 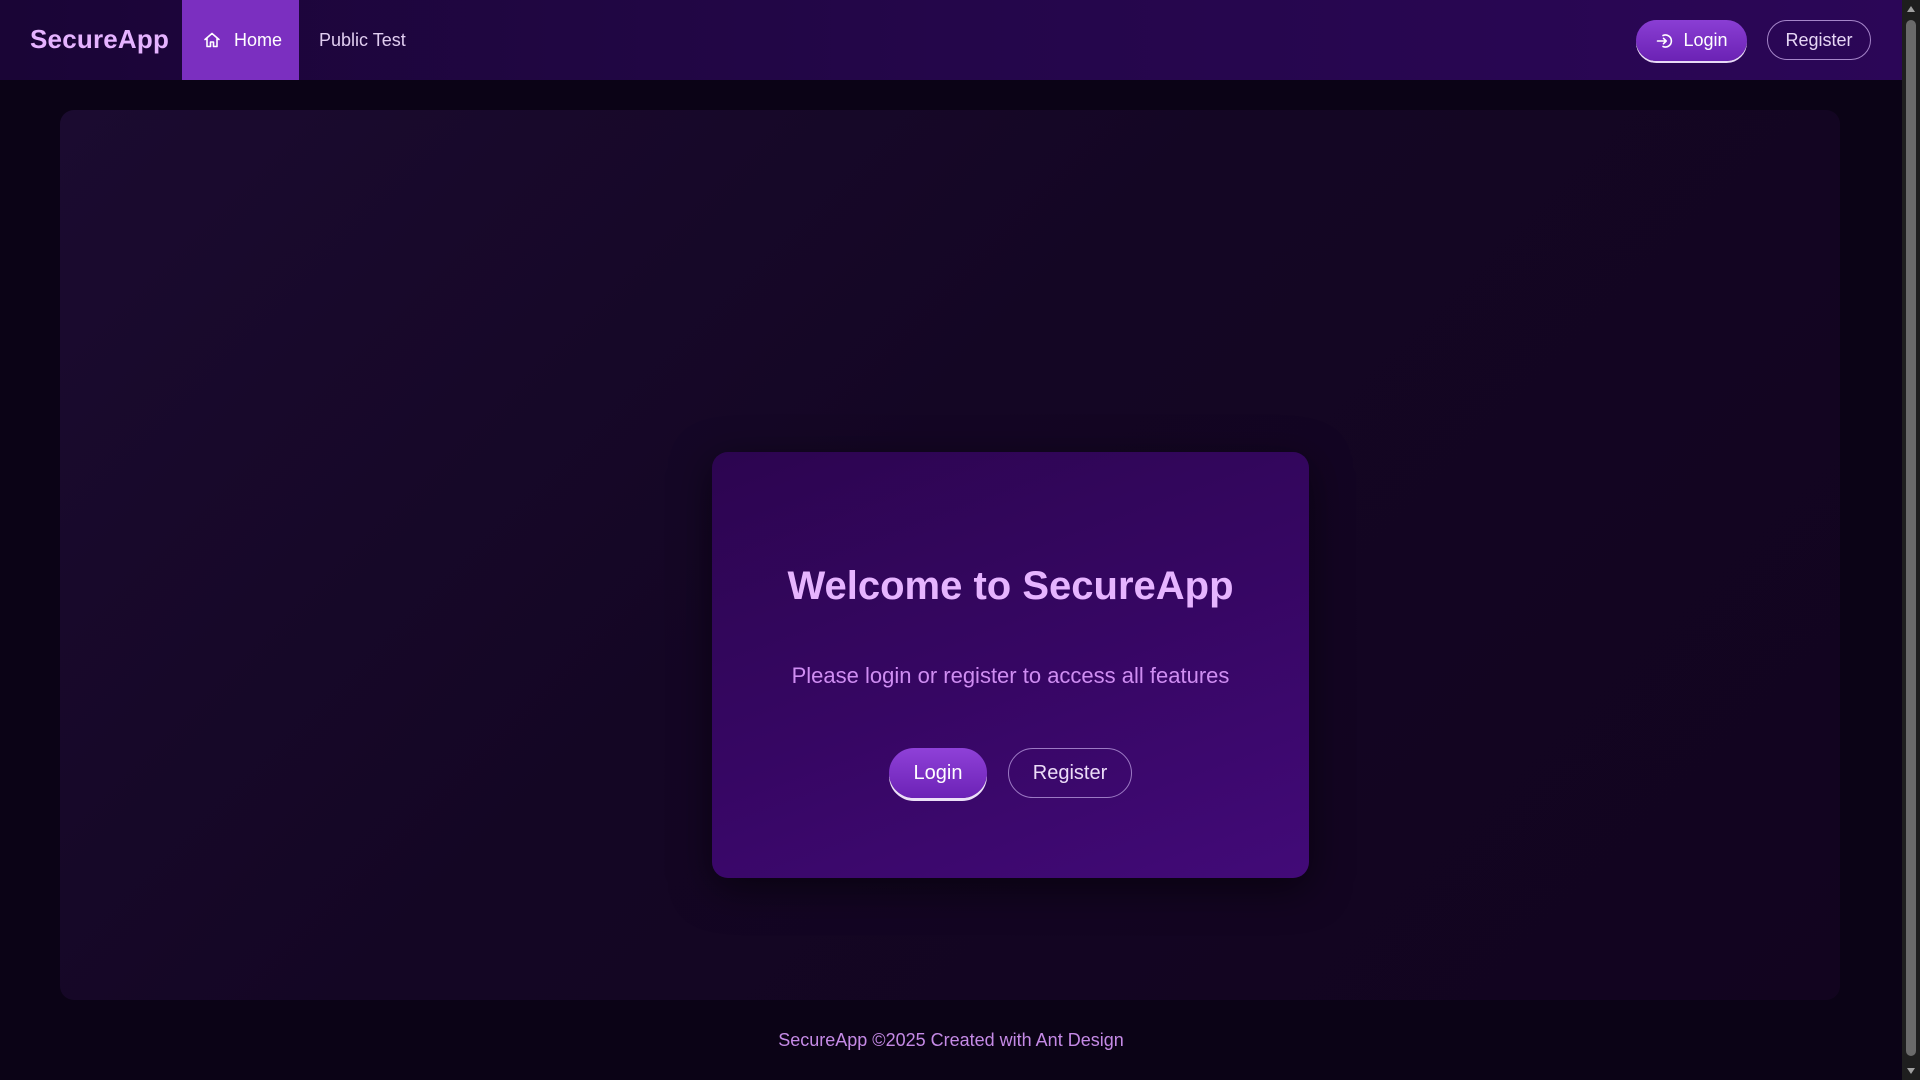 I want to click on scrollbar-thumb, so click(x=1911, y=538).